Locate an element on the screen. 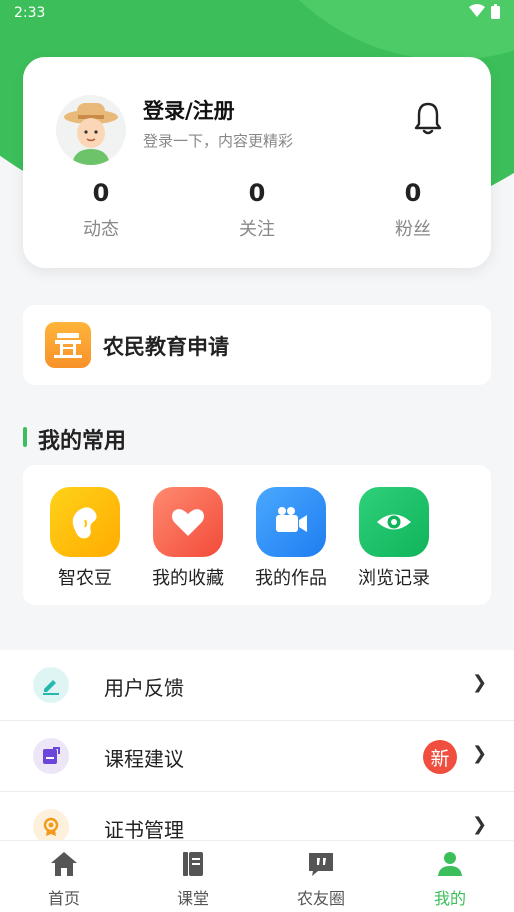  battery-icon is located at coordinates (495, 13).